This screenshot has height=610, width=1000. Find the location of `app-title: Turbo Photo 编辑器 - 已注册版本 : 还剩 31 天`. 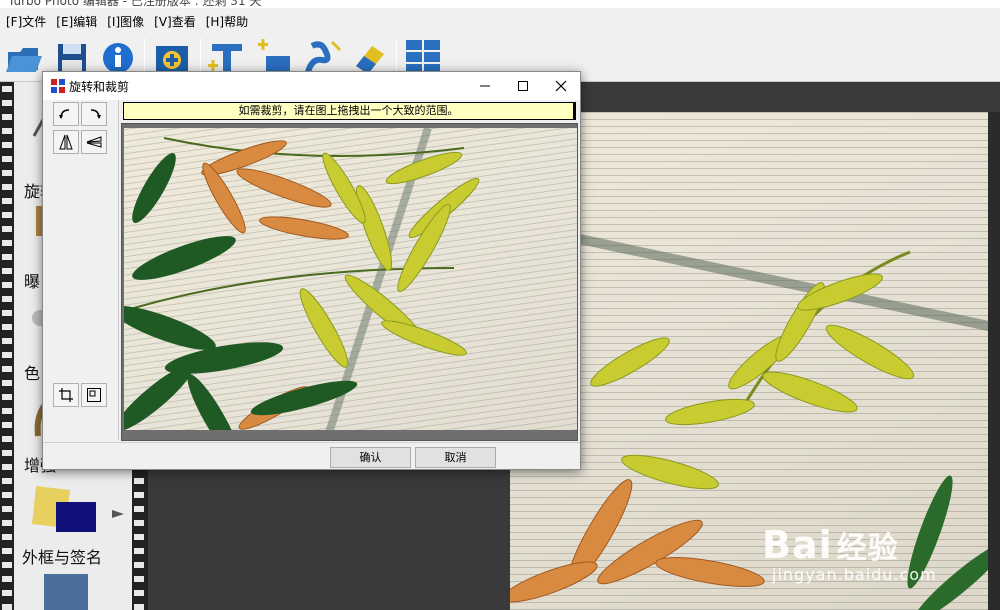

app-title: Turbo Photo 编辑器 - 已注册版本 : 还剩 31 天 is located at coordinates (500, 4).